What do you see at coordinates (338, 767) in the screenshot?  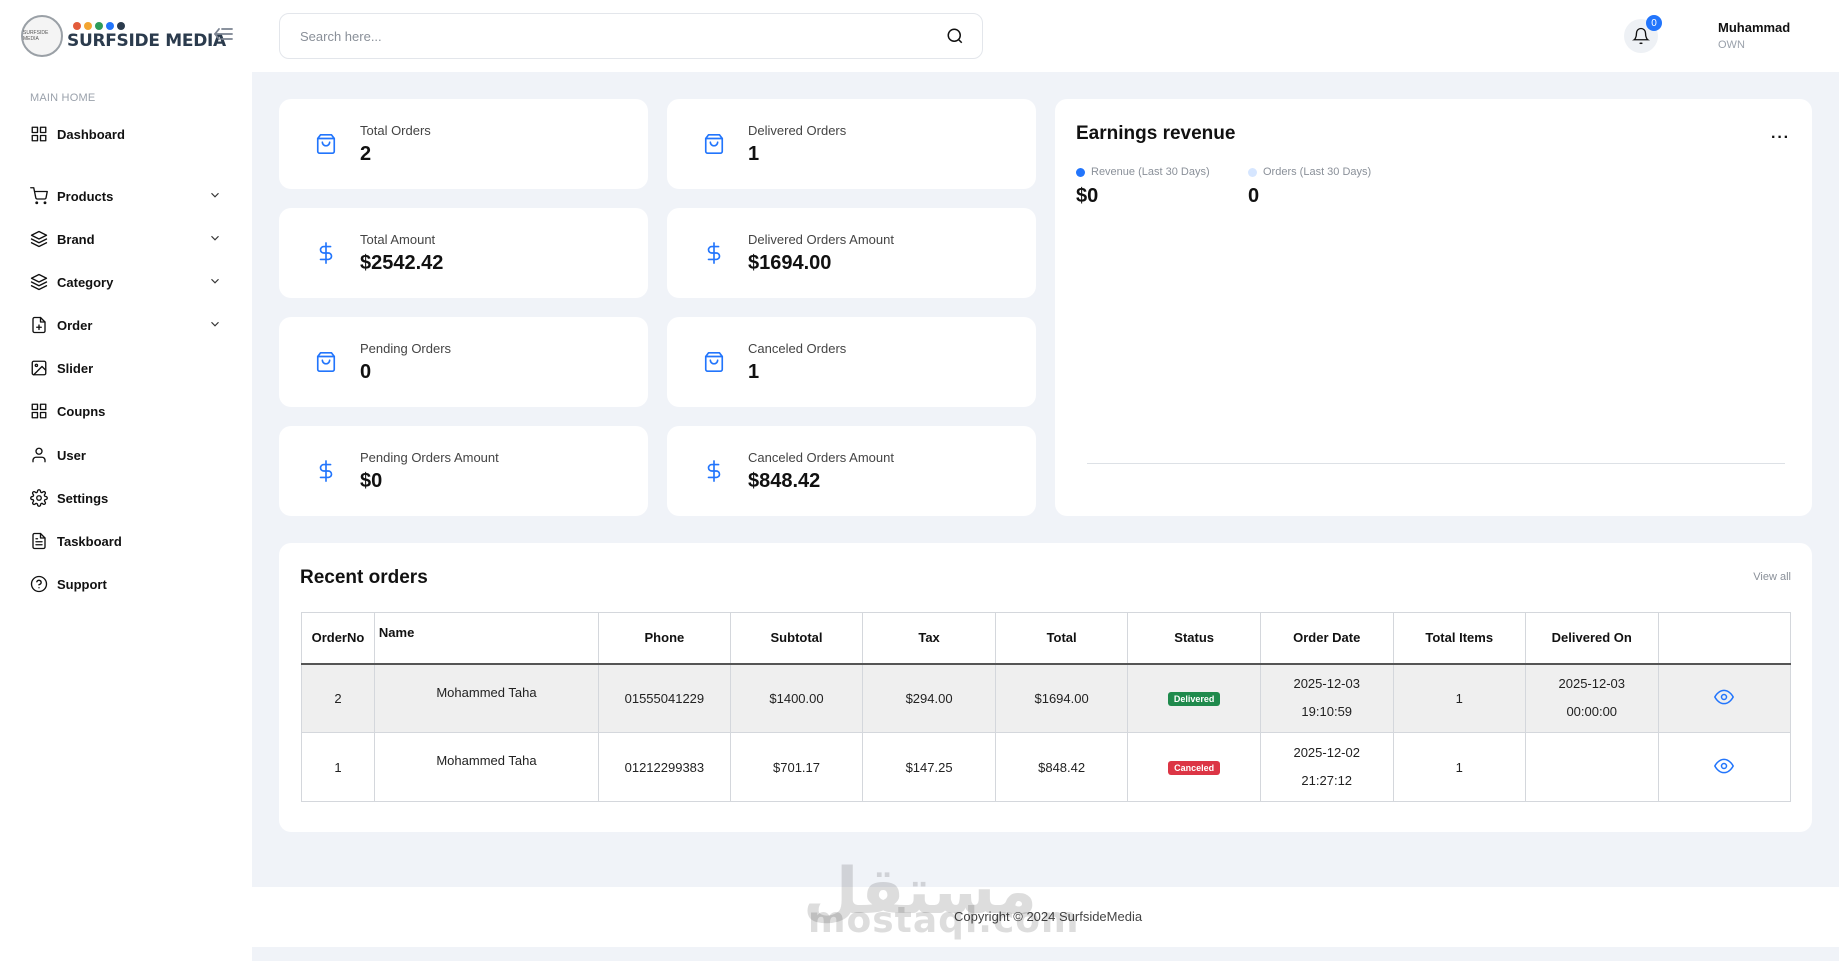 I see `cell-orderno: 1` at bounding box center [338, 767].